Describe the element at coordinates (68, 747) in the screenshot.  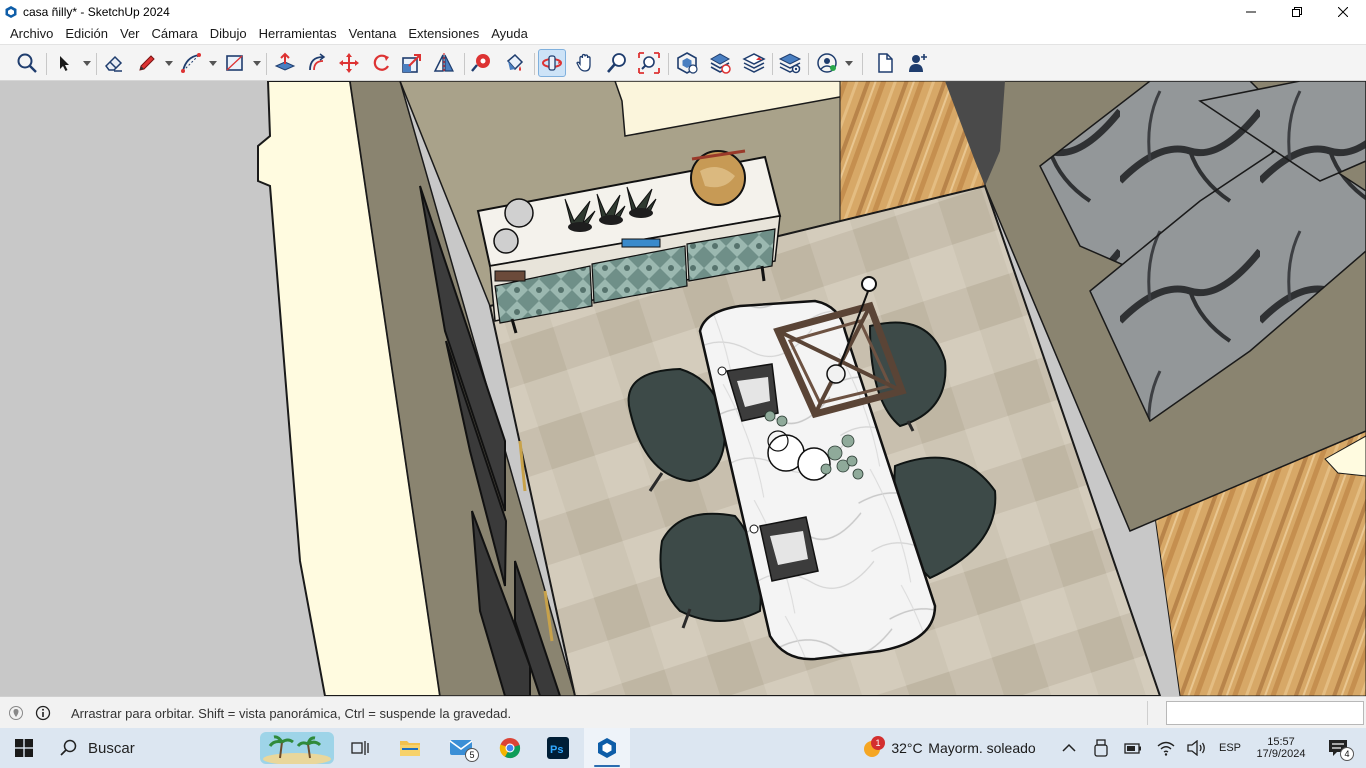
I see `search-icon` at that location.